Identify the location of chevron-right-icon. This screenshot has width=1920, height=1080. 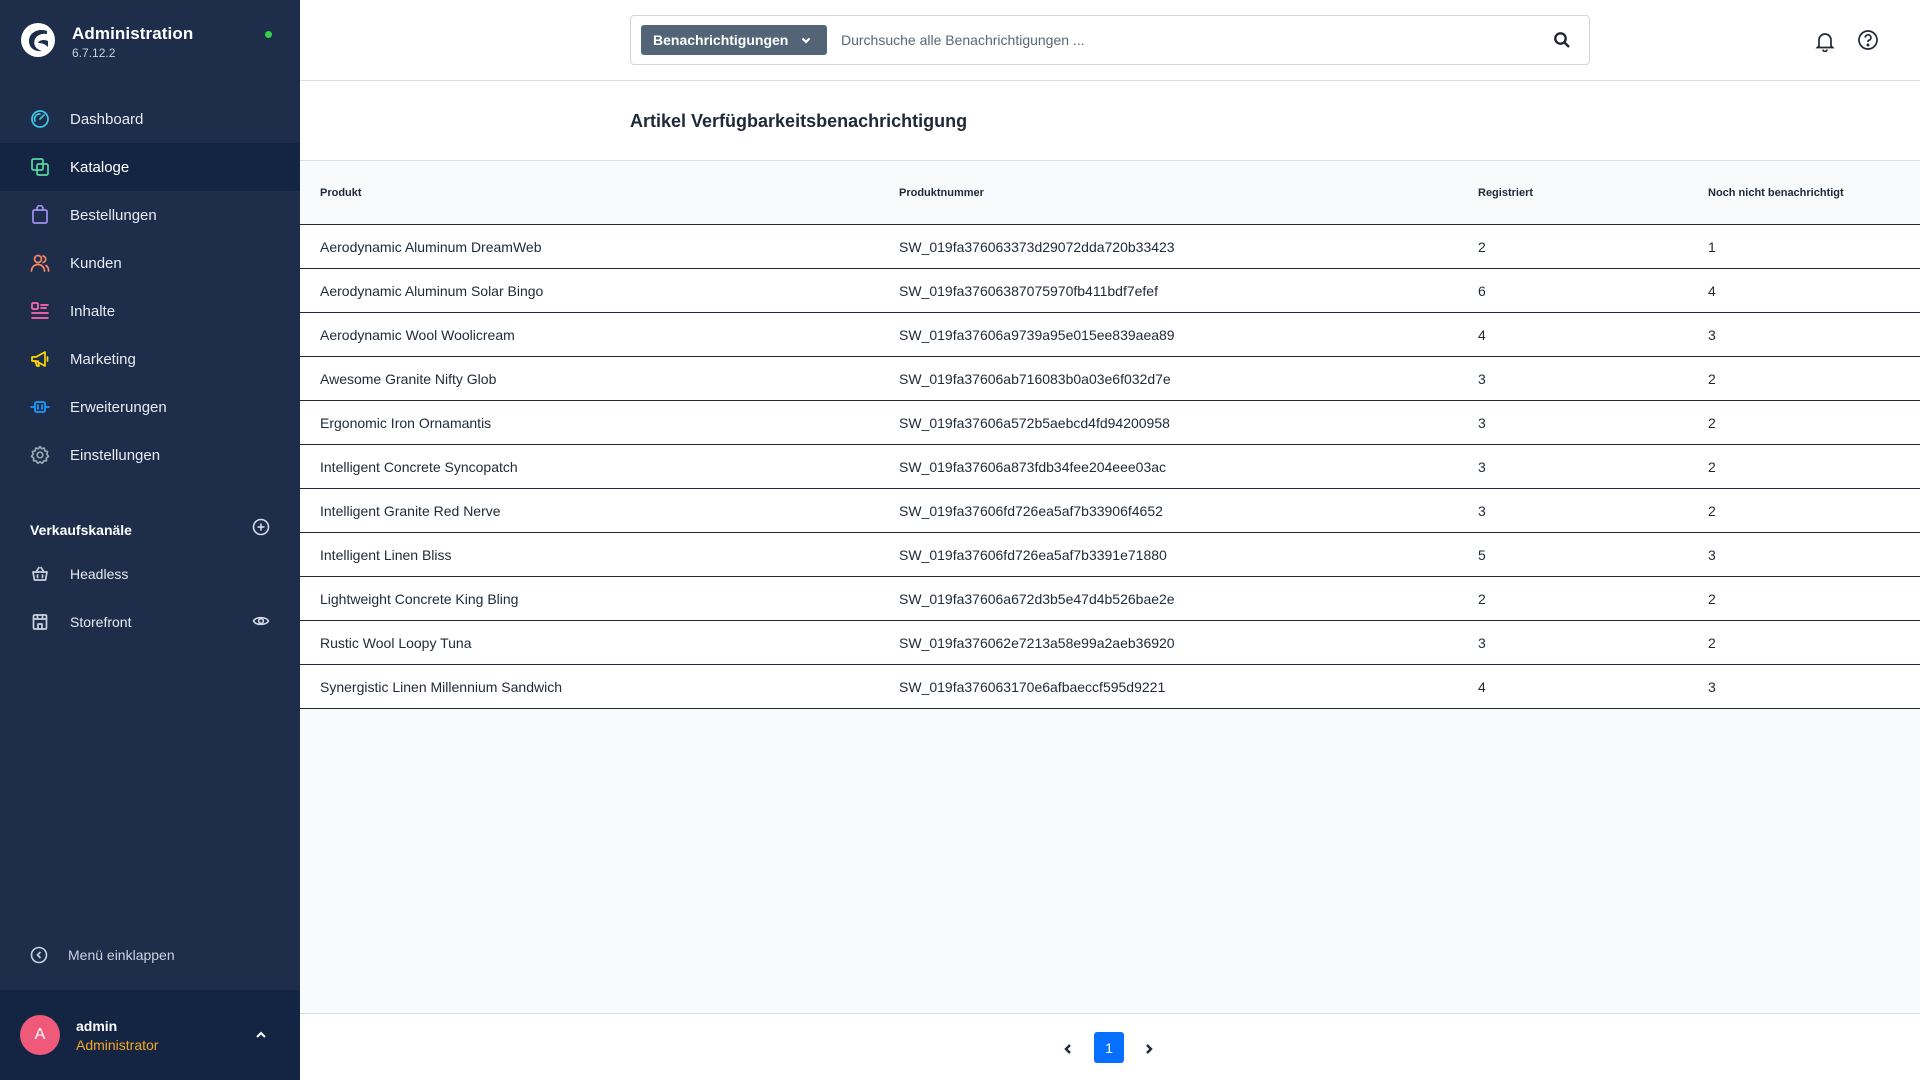
(1149, 1049).